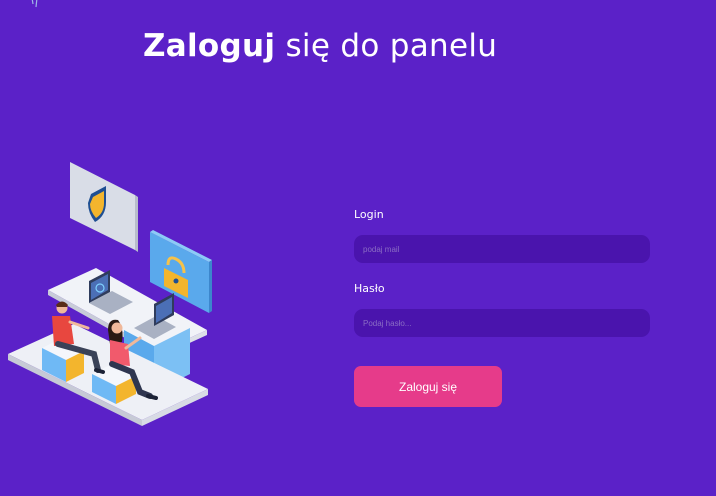  Describe the element at coordinates (369, 288) in the screenshot. I see `password-label: Hasło` at that location.